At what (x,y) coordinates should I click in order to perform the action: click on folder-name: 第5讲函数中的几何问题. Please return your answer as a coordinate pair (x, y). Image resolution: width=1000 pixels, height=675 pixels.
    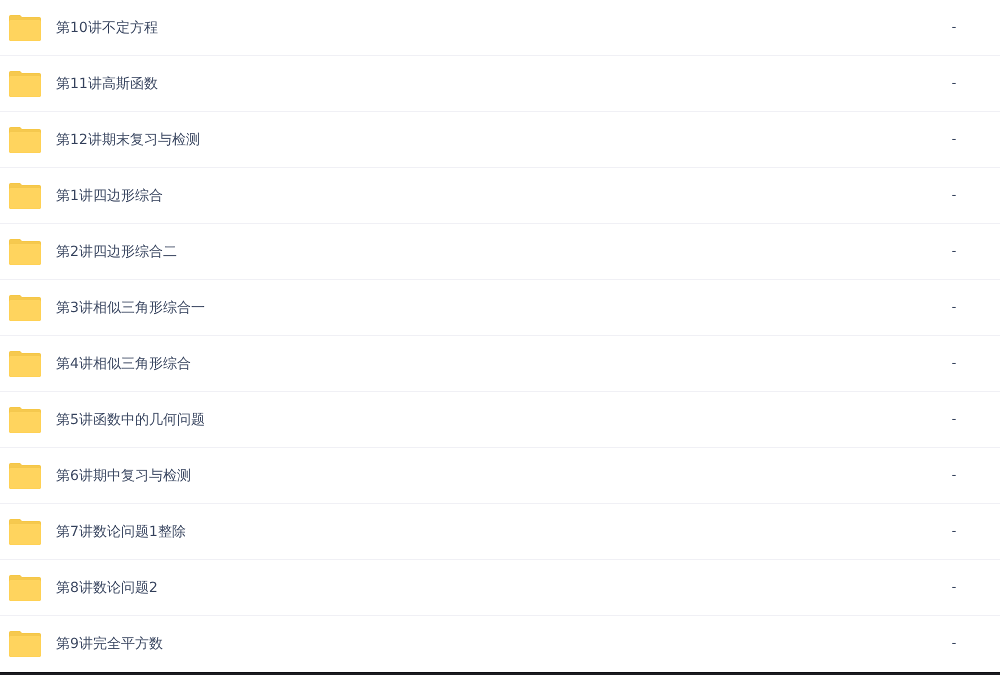
    Looking at the image, I should click on (500, 419).